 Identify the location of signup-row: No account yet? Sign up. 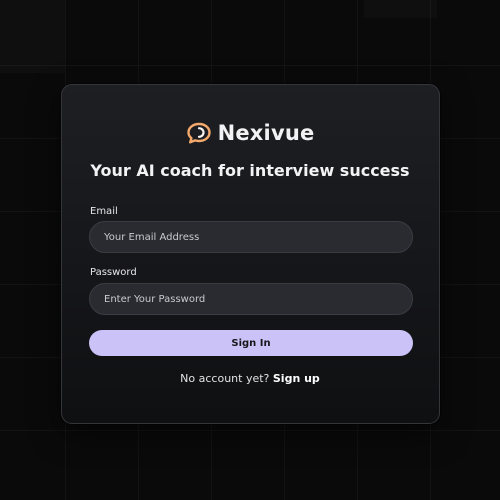
(250, 379).